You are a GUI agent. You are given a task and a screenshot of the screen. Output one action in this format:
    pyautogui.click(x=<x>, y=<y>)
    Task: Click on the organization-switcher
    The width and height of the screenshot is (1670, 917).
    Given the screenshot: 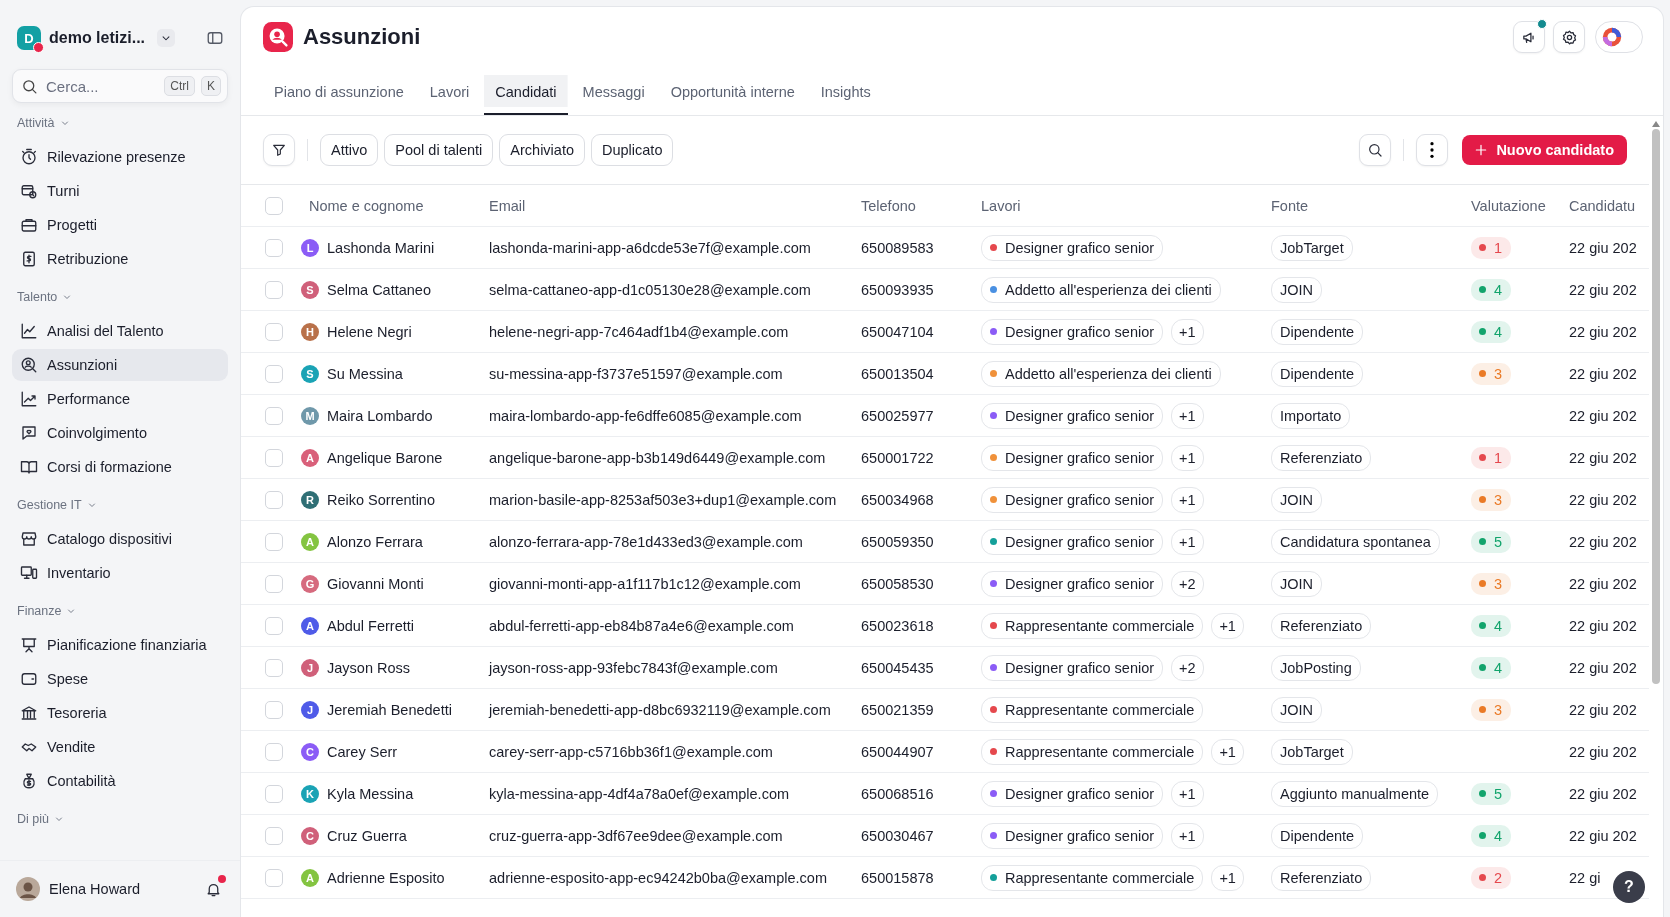 What is the action you would take?
    pyautogui.click(x=1619, y=37)
    